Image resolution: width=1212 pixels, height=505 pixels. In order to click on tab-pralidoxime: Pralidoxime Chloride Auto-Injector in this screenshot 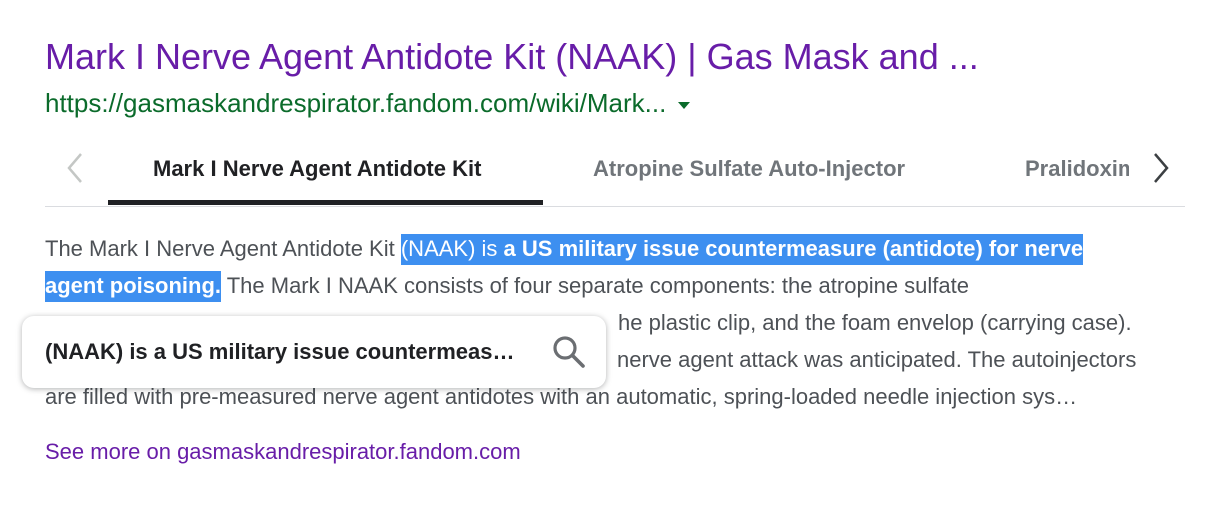, I will do `click(1077, 169)`.